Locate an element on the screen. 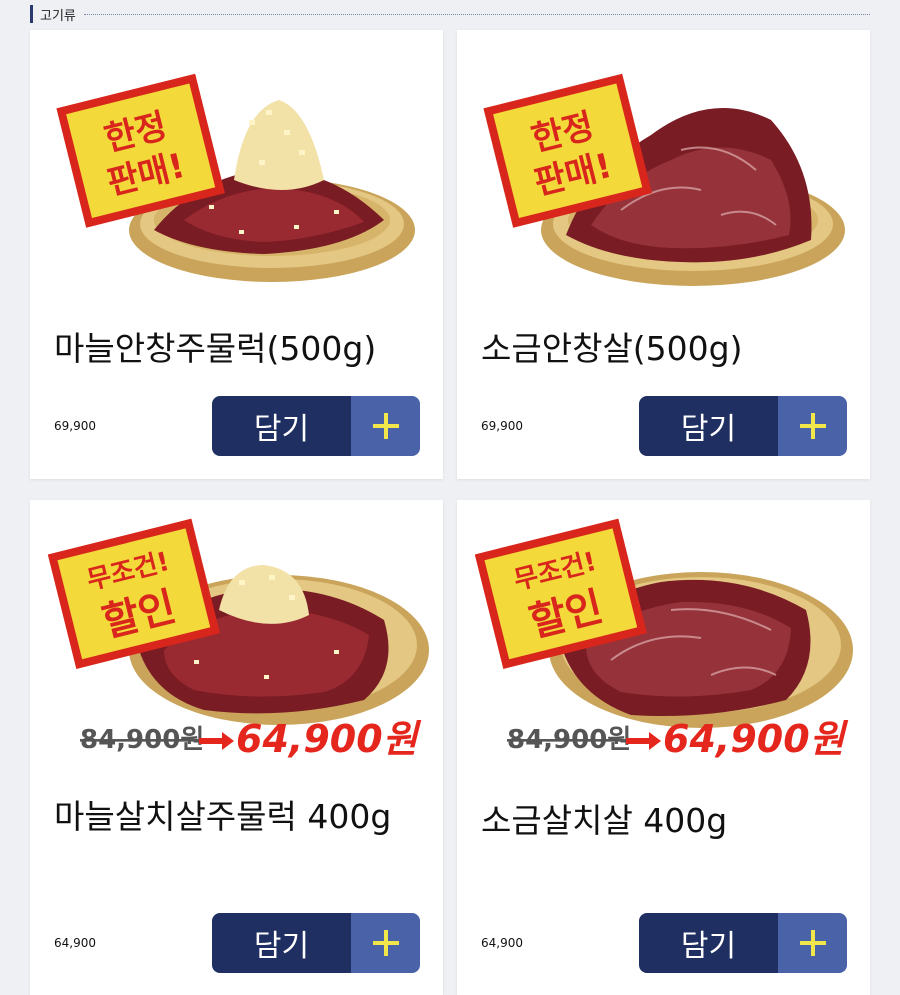 Image resolution: width=900 pixels, height=995 pixels. product-name: 마늘살치살주물럭 400g is located at coordinates (239, 817).